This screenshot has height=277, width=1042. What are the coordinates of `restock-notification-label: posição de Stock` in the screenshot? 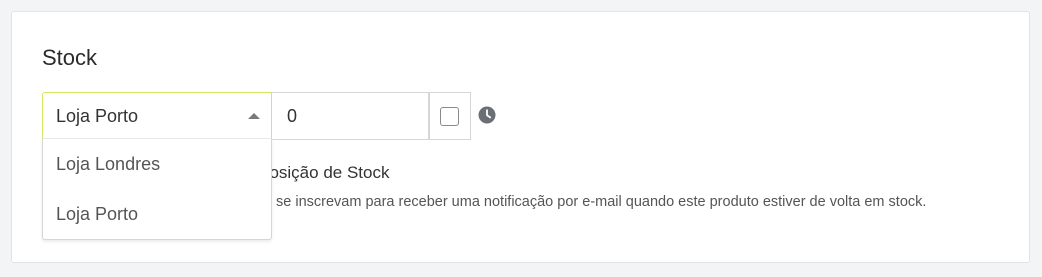 It's located at (325, 172).